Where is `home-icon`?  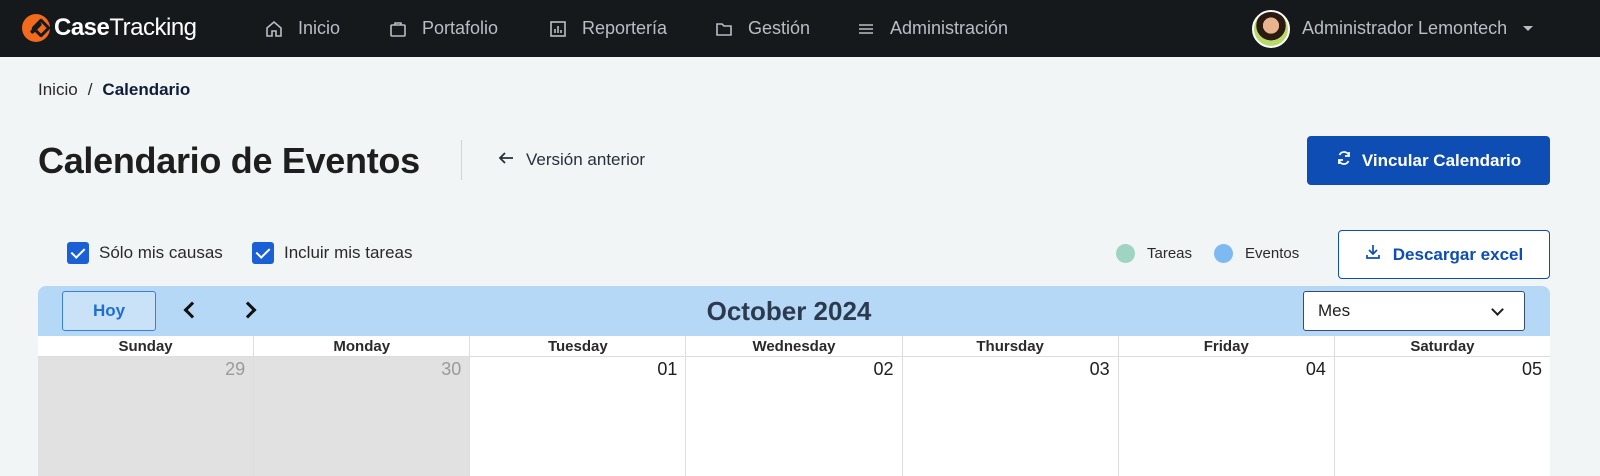
home-icon is located at coordinates (274, 29).